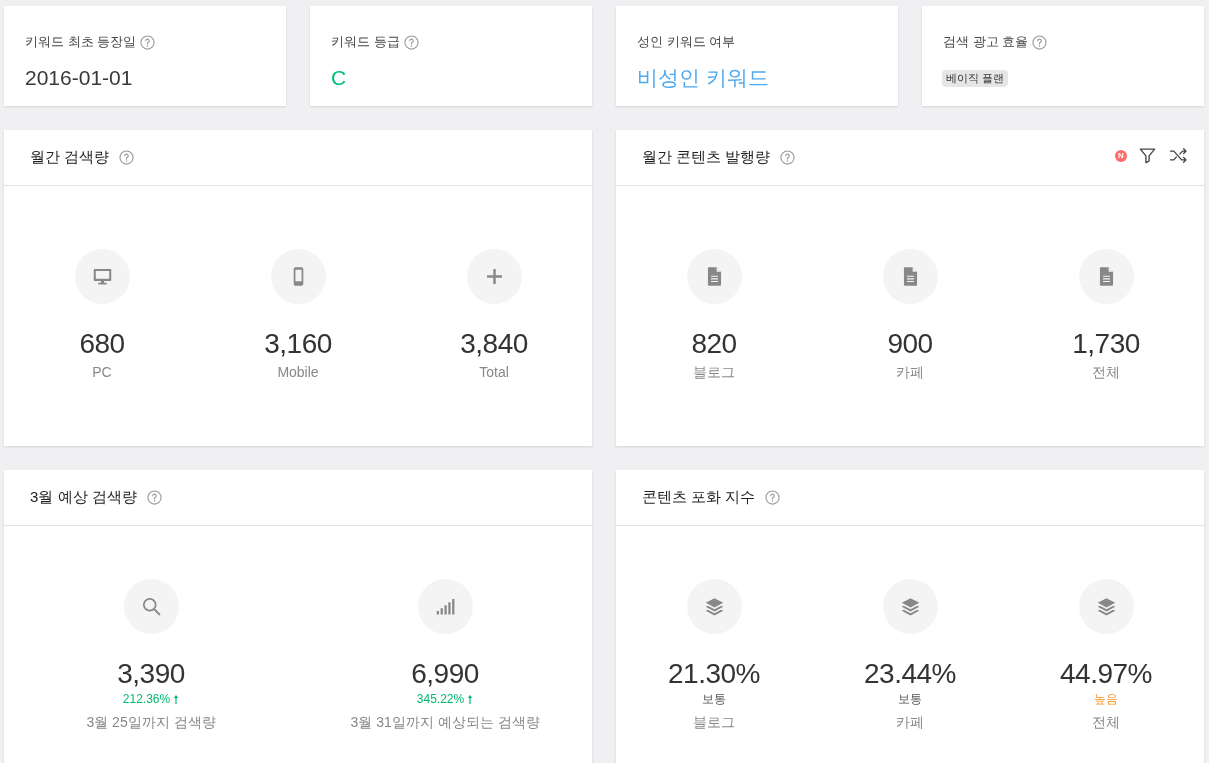  What do you see at coordinates (445, 674) in the screenshot?
I see `stat-value: 6,990` at bounding box center [445, 674].